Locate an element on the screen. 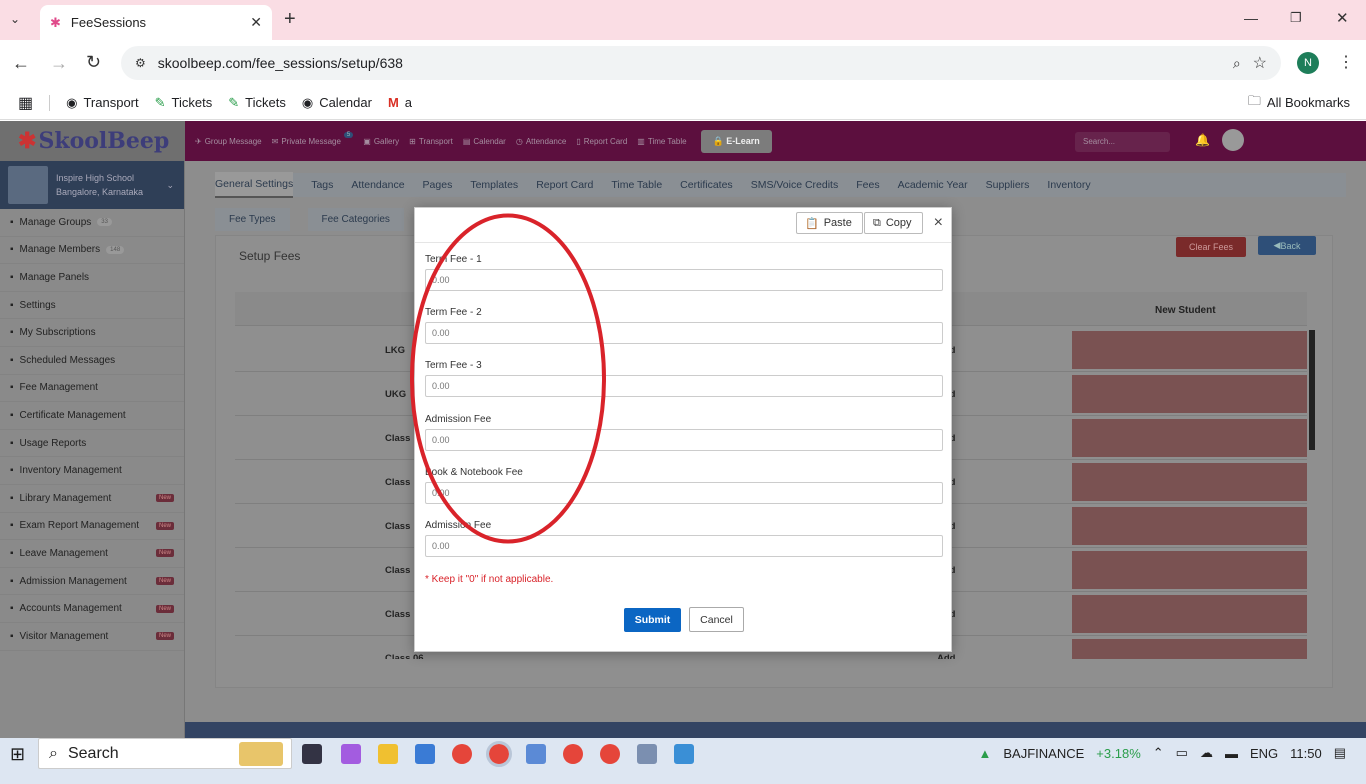  sidebar-item-6: ▪ Fee Management is located at coordinates (92, 389).